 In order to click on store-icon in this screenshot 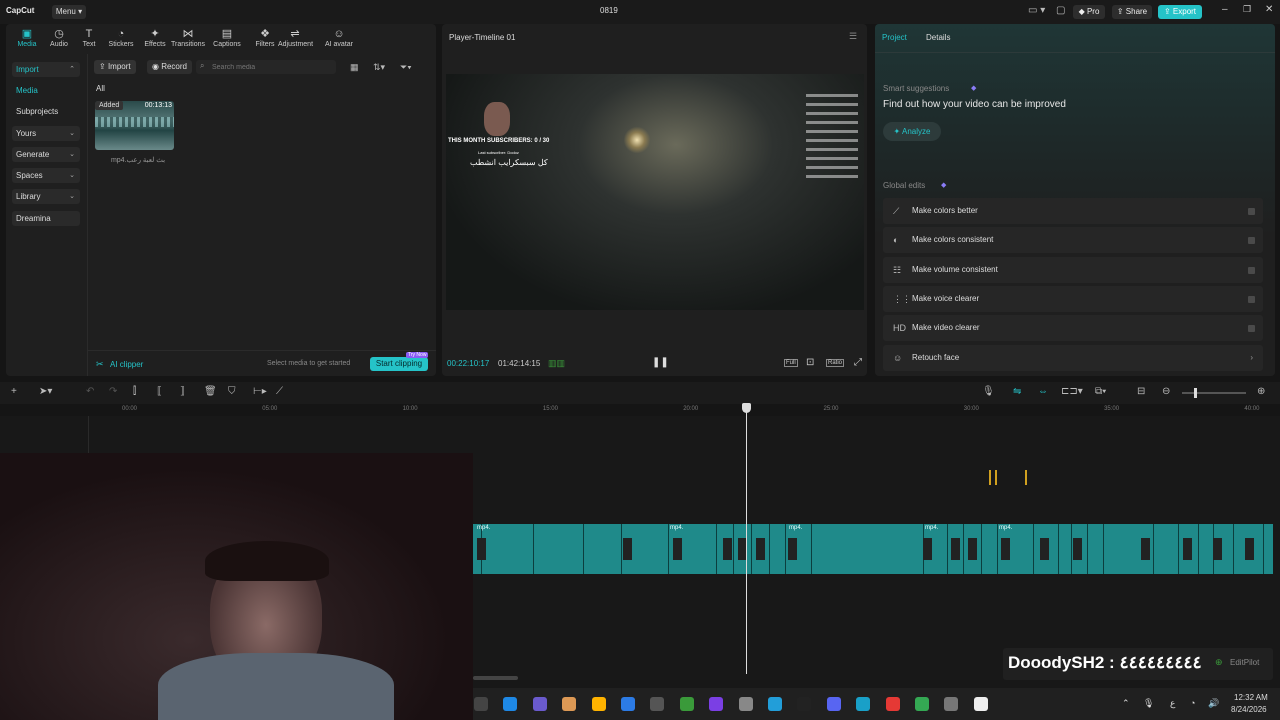, I will do `click(628, 704)`.